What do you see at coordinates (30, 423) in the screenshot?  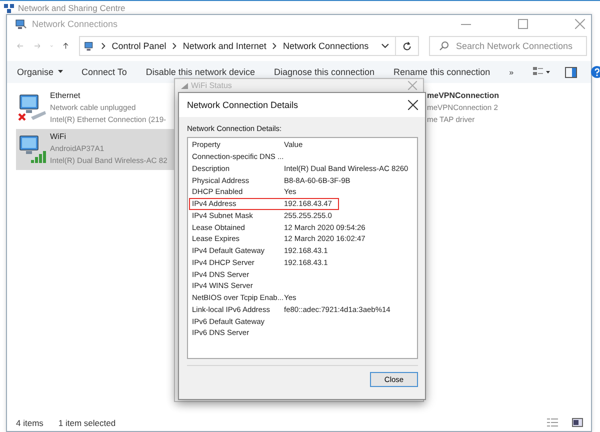 I see `item-count: 4 items` at bounding box center [30, 423].